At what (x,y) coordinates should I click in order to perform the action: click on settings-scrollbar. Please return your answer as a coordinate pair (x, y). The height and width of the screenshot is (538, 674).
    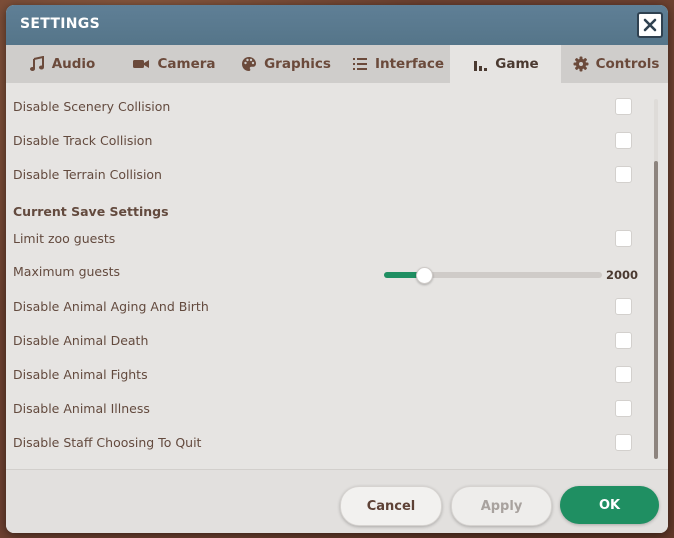
    Looking at the image, I should click on (656, 279).